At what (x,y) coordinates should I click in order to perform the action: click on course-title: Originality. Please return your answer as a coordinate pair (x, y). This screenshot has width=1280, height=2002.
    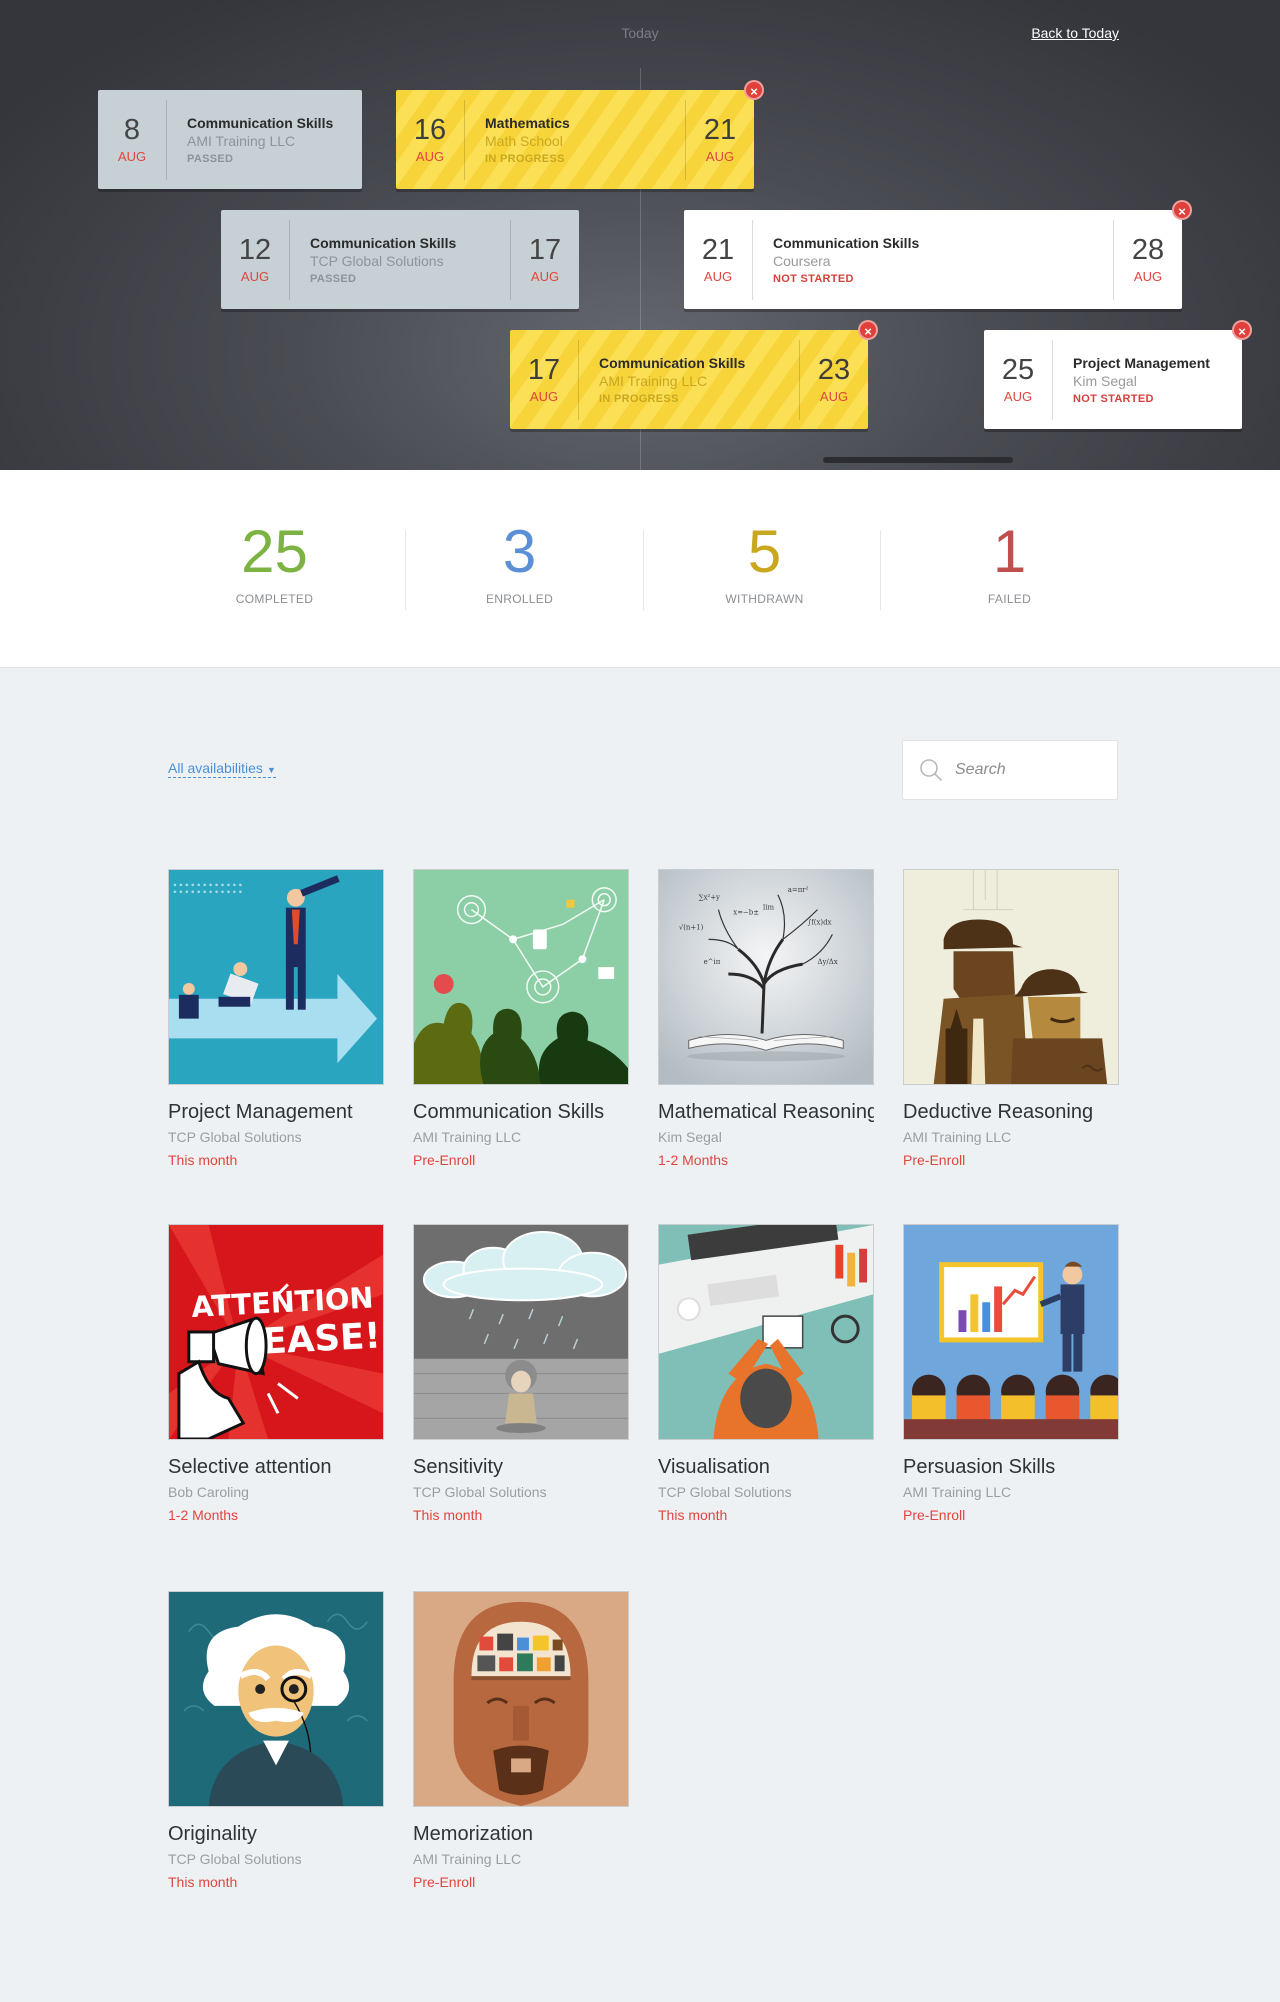
    Looking at the image, I should click on (276, 1834).